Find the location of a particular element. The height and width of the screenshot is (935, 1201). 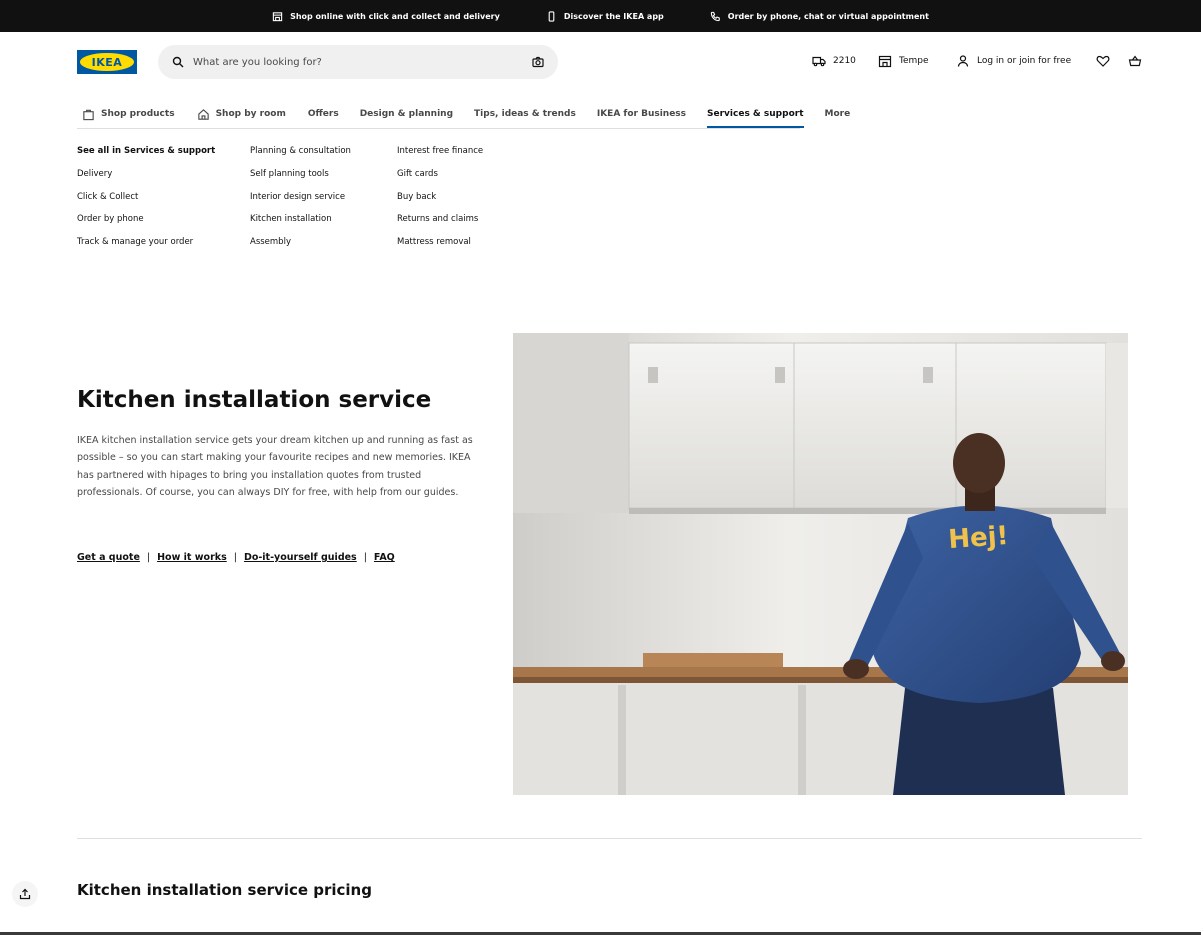

nav-label: Tips, ideas & trends is located at coordinates (525, 114).